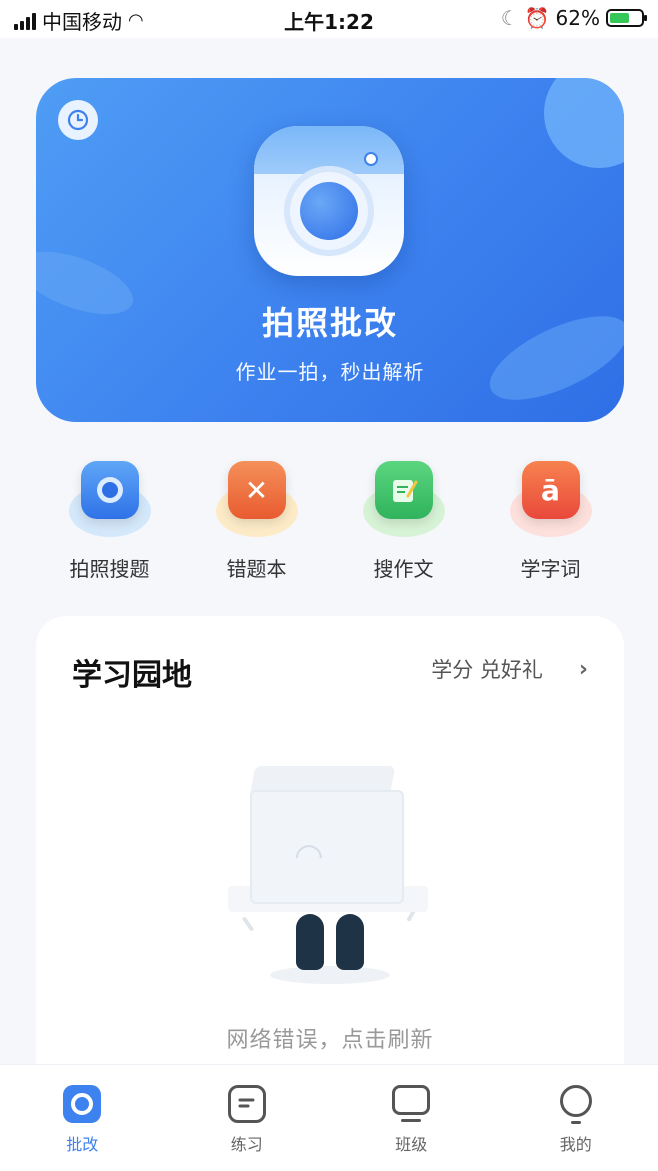 This screenshot has width=658, height=1171. What do you see at coordinates (404, 490) in the screenshot?
I see `essay-icon` at bounding box center [404, 490].